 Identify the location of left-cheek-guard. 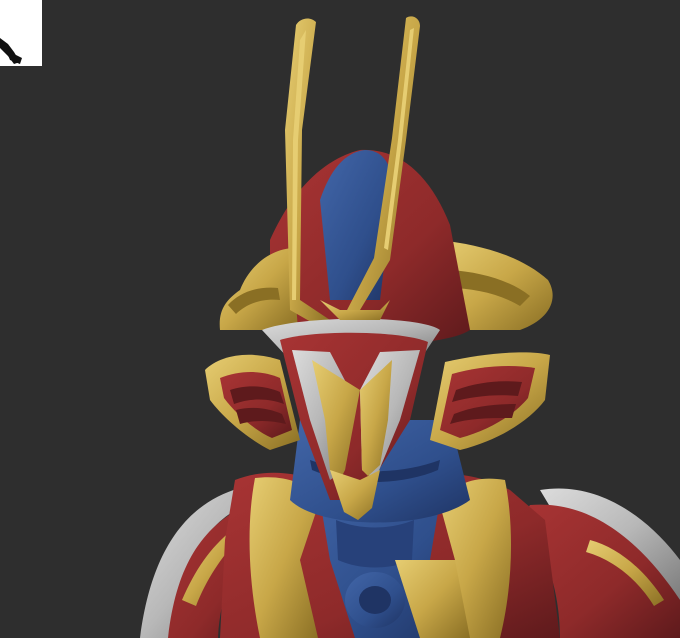
(252, 402).